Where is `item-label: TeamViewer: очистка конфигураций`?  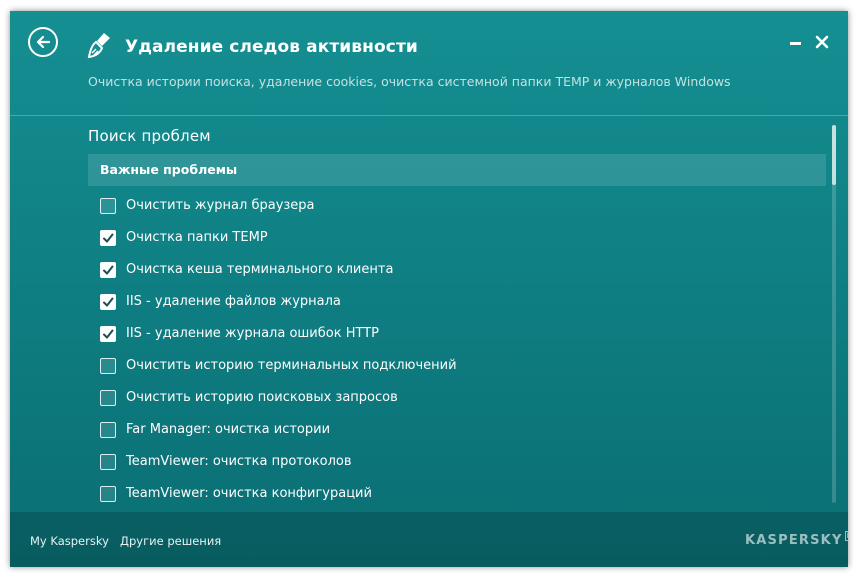
item-label: TeamViewer: очистка конфигураций is located at coordinates (249, 493).